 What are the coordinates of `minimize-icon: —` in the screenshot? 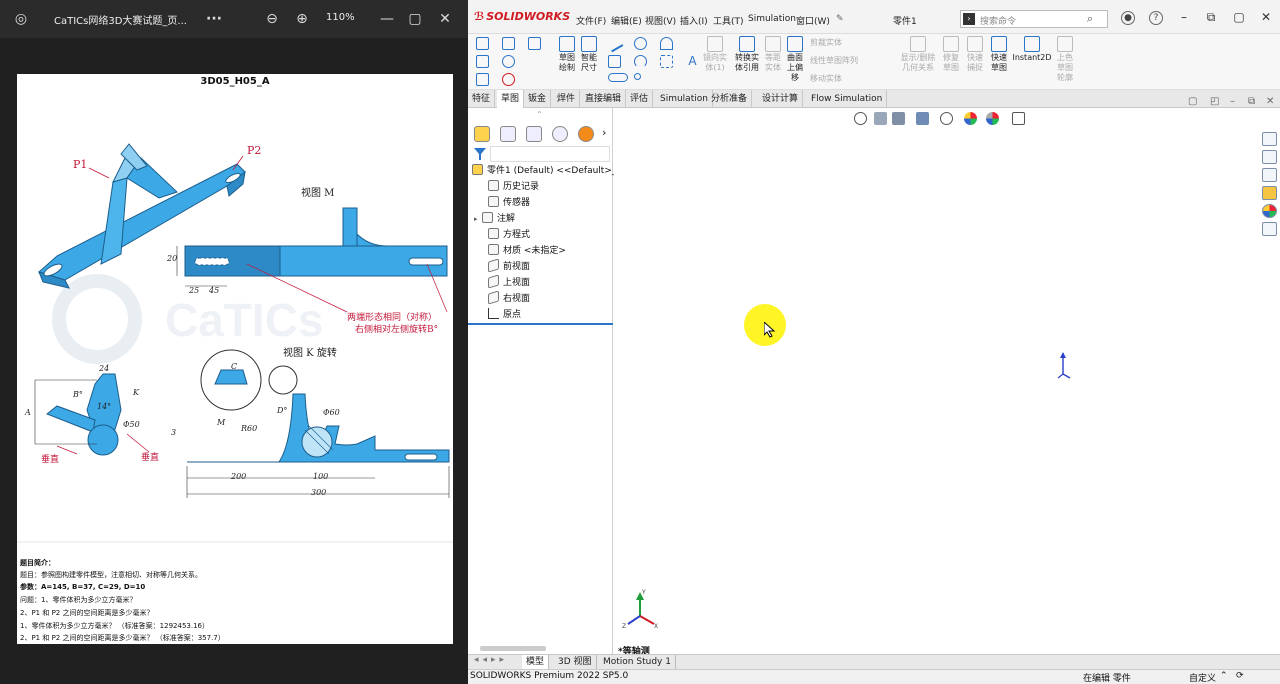 It's located at (387, 19).